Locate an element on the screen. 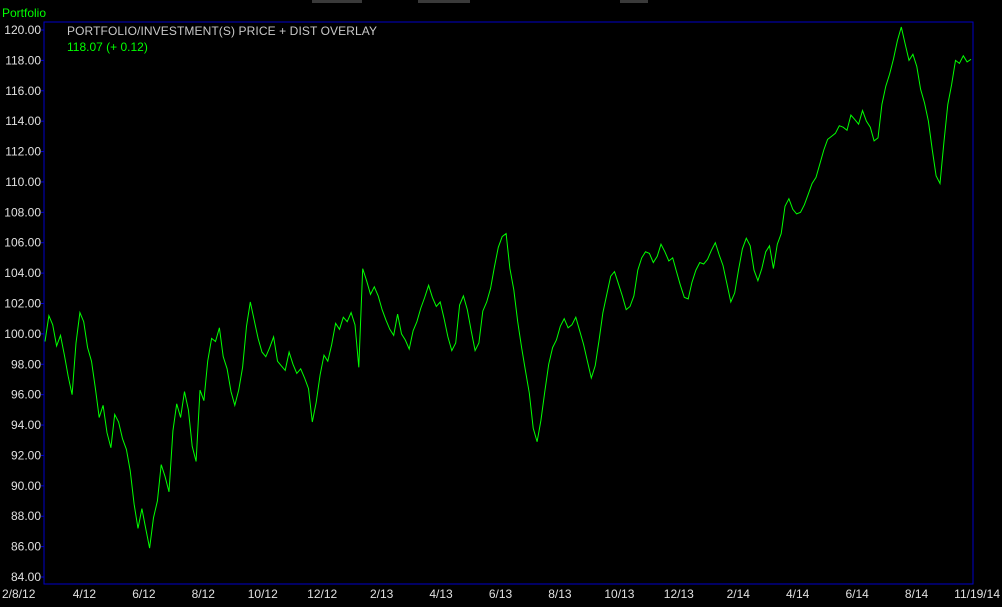 The width and height of the screenshot is (1002, 607). x-tick-label: 12/13 is located at coordinates (679, 594).